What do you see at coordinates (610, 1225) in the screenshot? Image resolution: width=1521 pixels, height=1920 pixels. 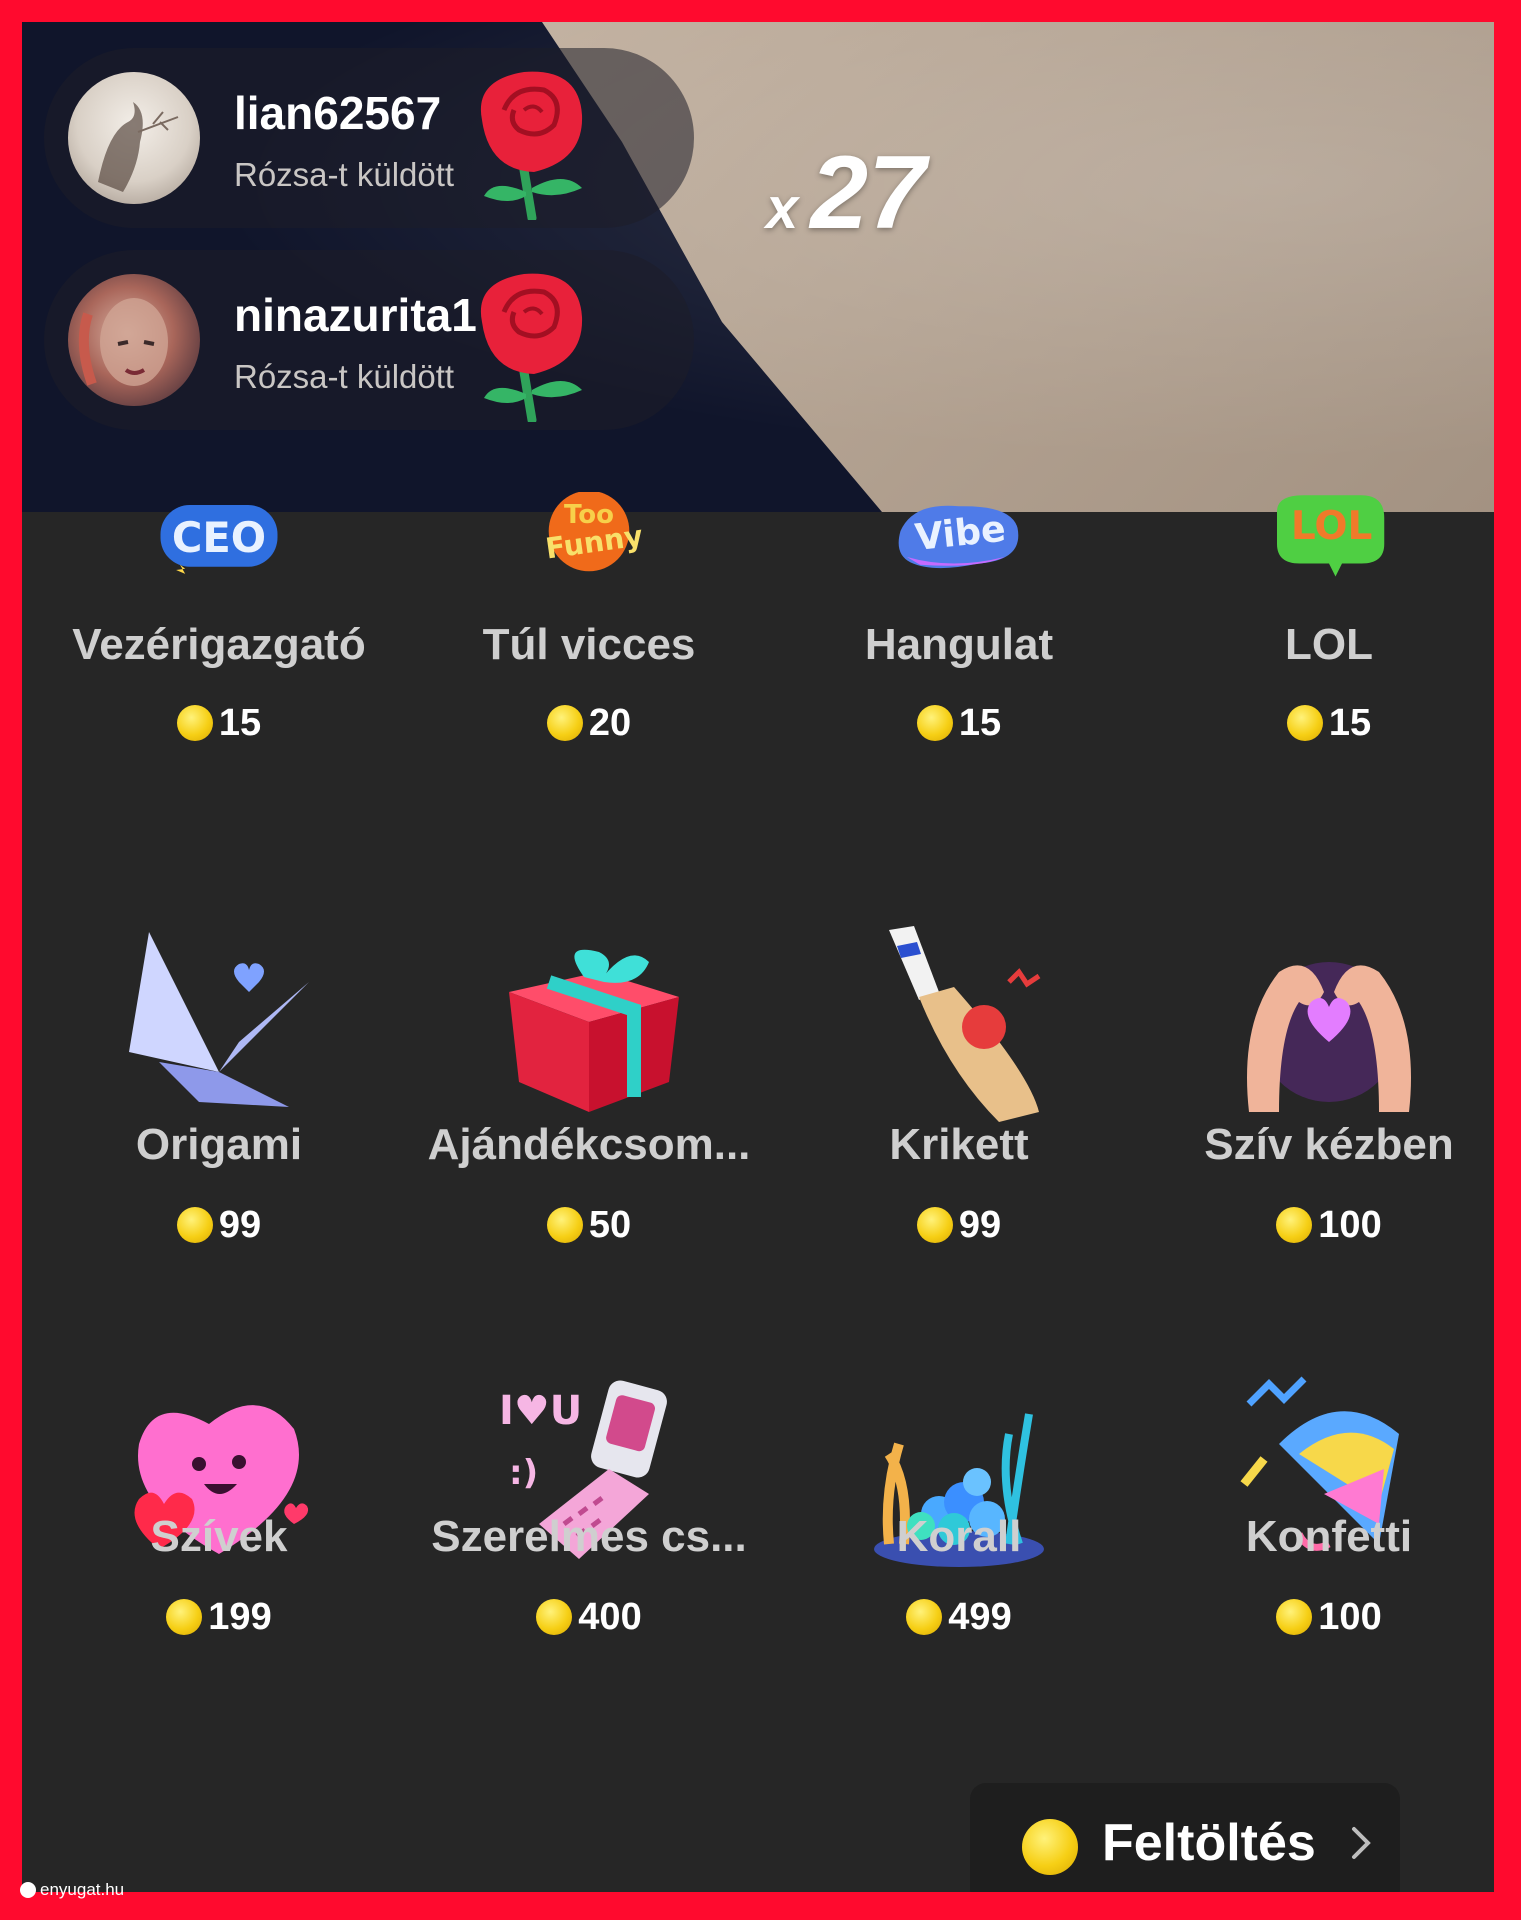 I see `price-value: 50` at bounding box center [610, 1225].